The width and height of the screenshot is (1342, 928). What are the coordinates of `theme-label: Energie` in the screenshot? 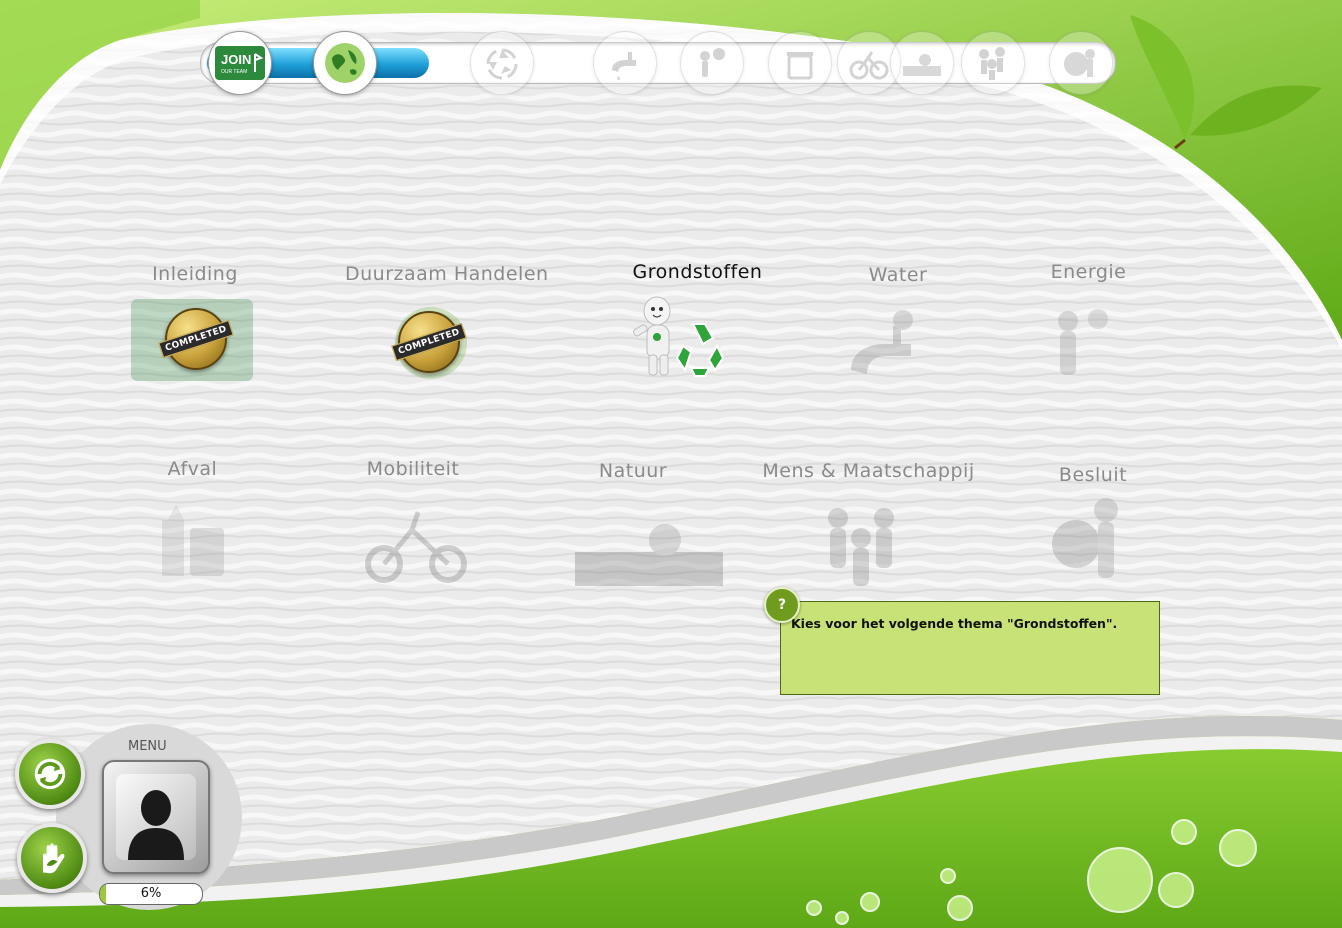 It's located at (1088, 272).